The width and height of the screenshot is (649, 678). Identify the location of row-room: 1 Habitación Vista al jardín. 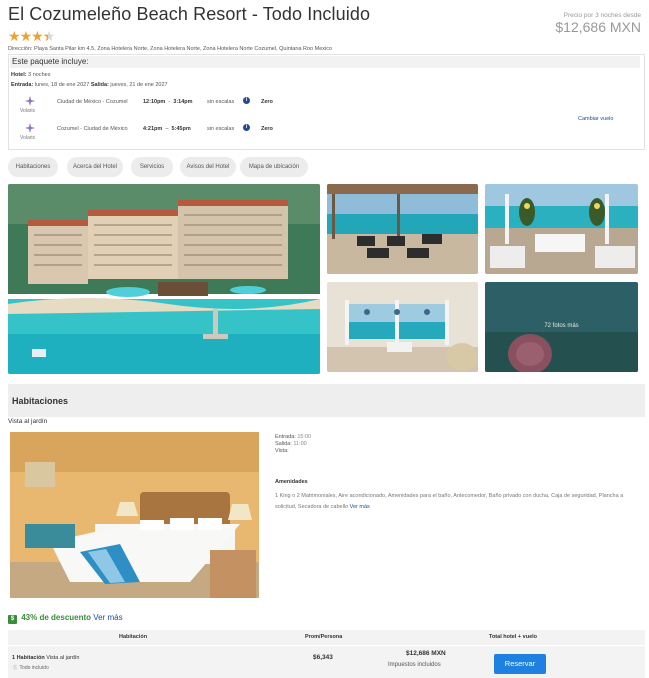
(45, 658).